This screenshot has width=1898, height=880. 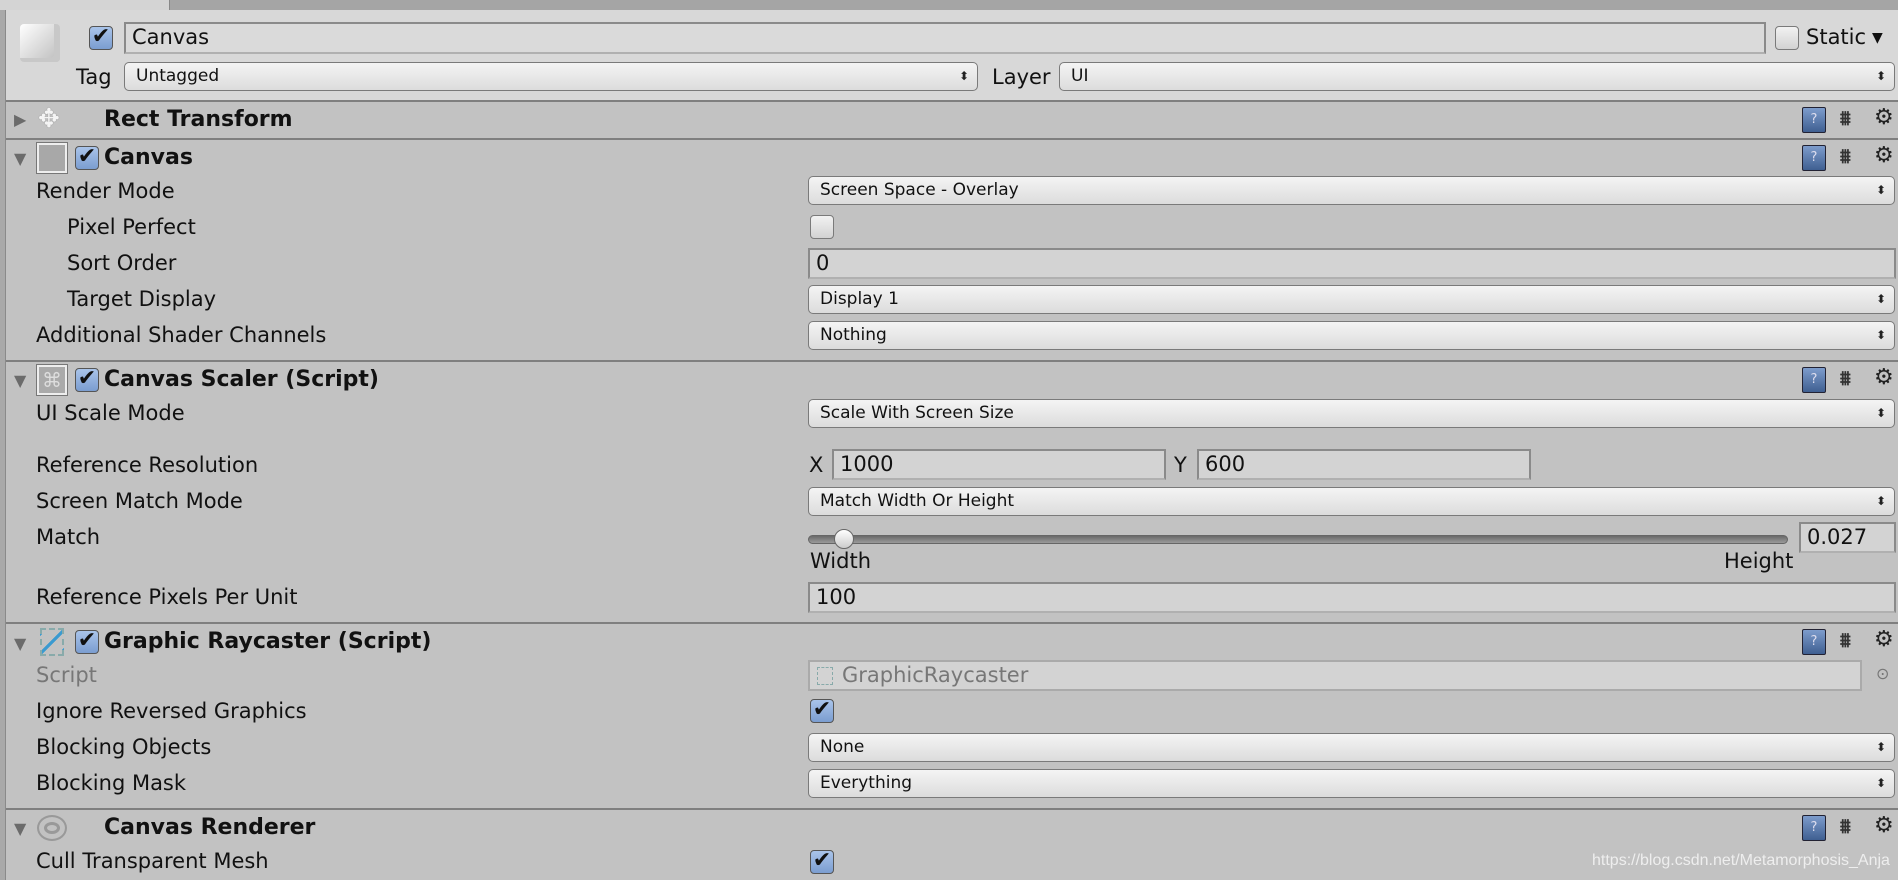 What do you see at coordinates (139, 501) in the screenshot?
I see `screen-match-mode-label: Screen Match Mode` at bounding box center [139, 501].